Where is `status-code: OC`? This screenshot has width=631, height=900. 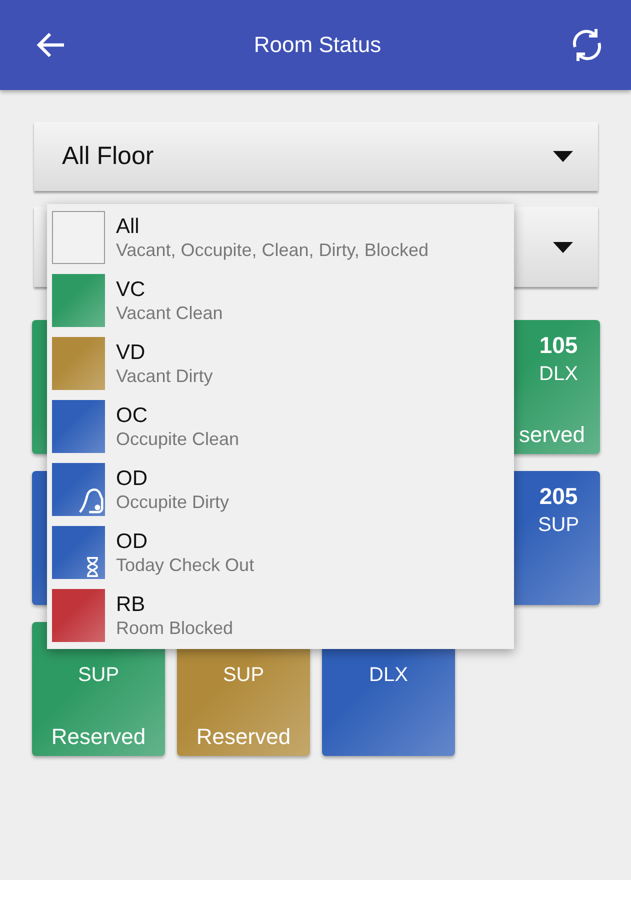 status-code: OC is located at coordinates (132, 416).